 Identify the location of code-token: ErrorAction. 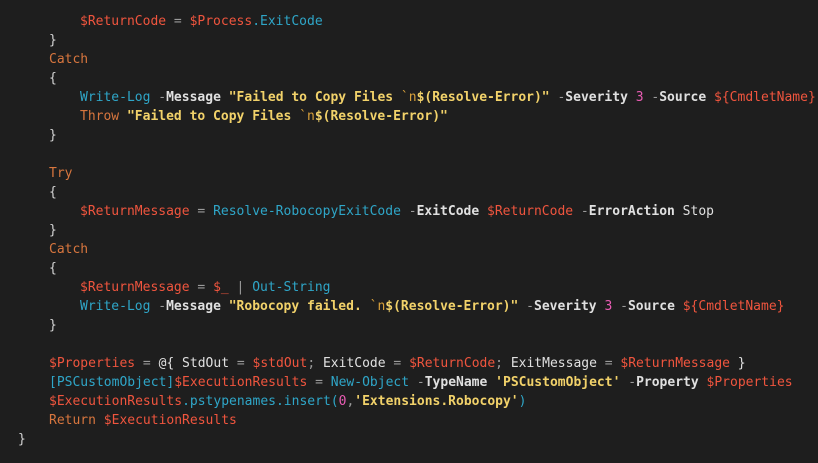
(631, 211).